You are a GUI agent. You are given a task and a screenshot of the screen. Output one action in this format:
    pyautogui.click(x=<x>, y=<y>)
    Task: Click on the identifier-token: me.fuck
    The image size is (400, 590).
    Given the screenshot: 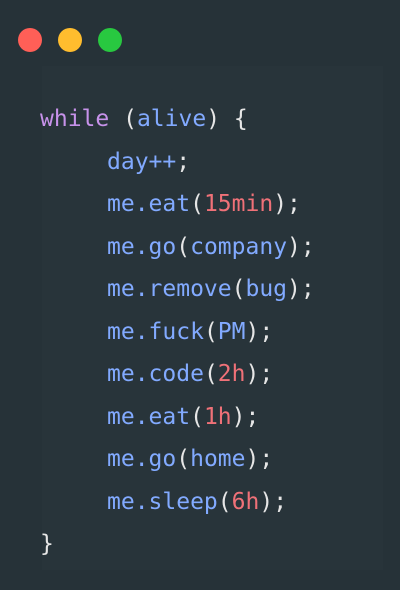 What is the action you would take?
    pyautogui.click(x=155, y=331)
    